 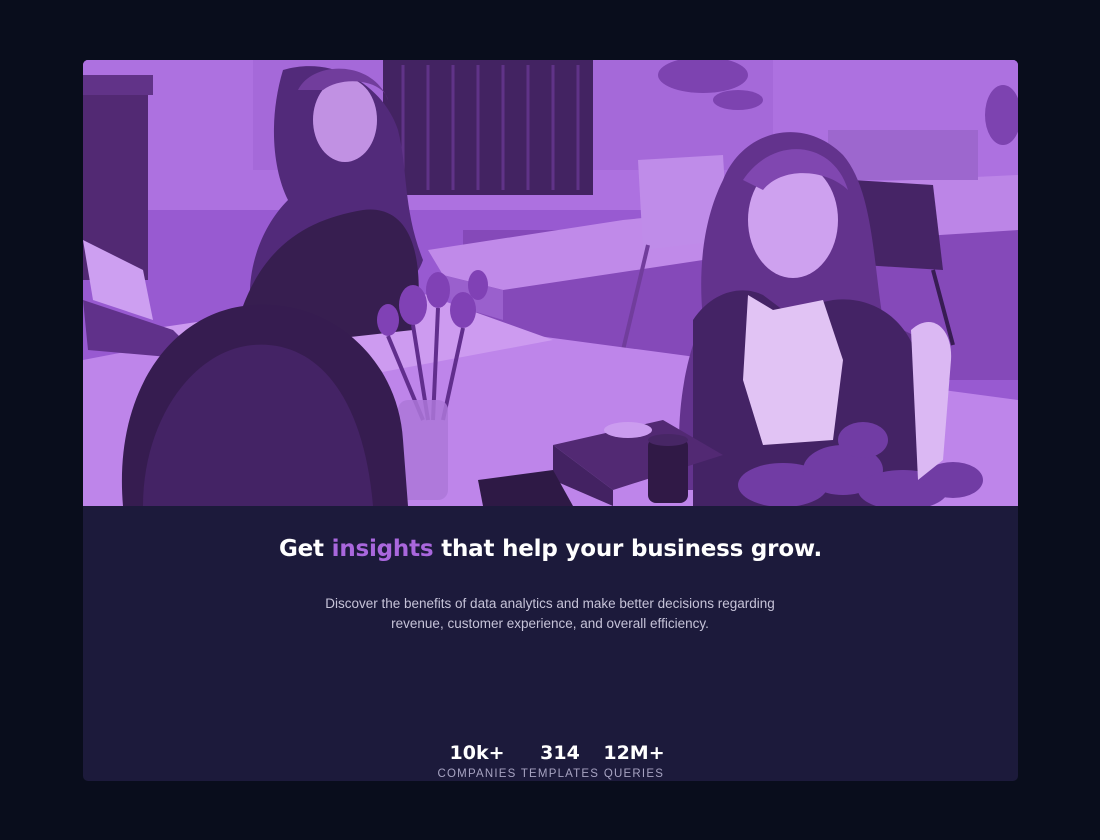 I want to click on stat-label: QUERIES, so click(x=634, y=774).